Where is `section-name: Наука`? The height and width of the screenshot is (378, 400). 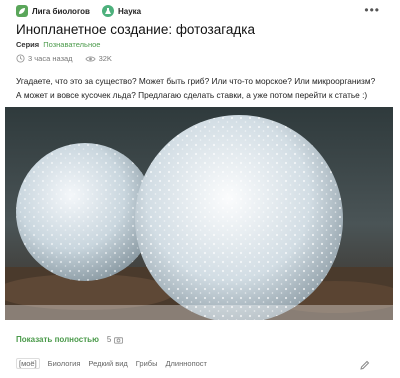 section-name: Наука is located at coordinates (129, 11).